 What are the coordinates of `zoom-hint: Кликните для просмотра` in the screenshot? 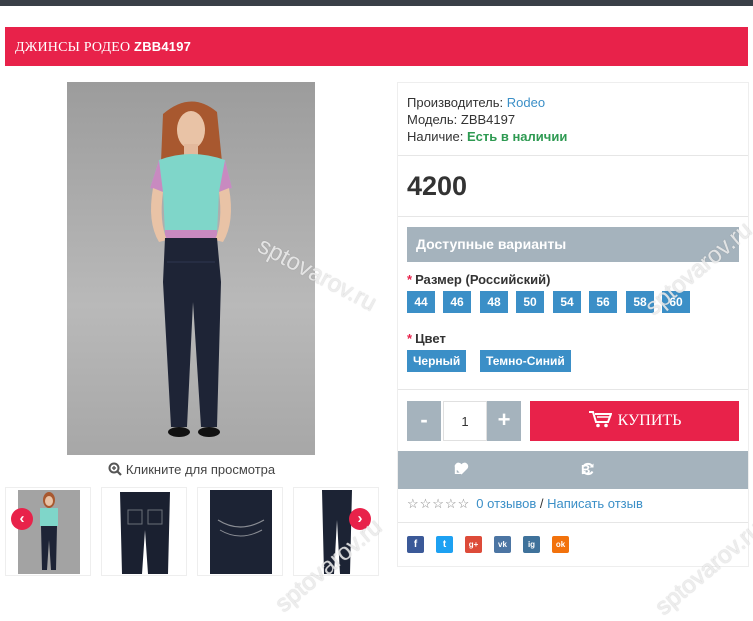 It's located at (191, 469).